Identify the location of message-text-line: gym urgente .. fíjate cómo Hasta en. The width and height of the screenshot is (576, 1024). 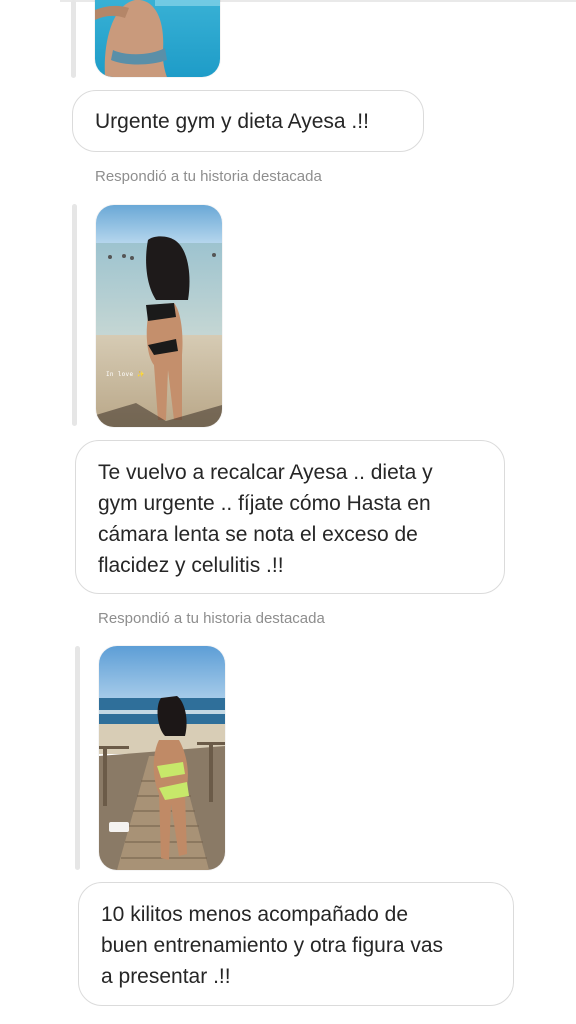
(264, 503).